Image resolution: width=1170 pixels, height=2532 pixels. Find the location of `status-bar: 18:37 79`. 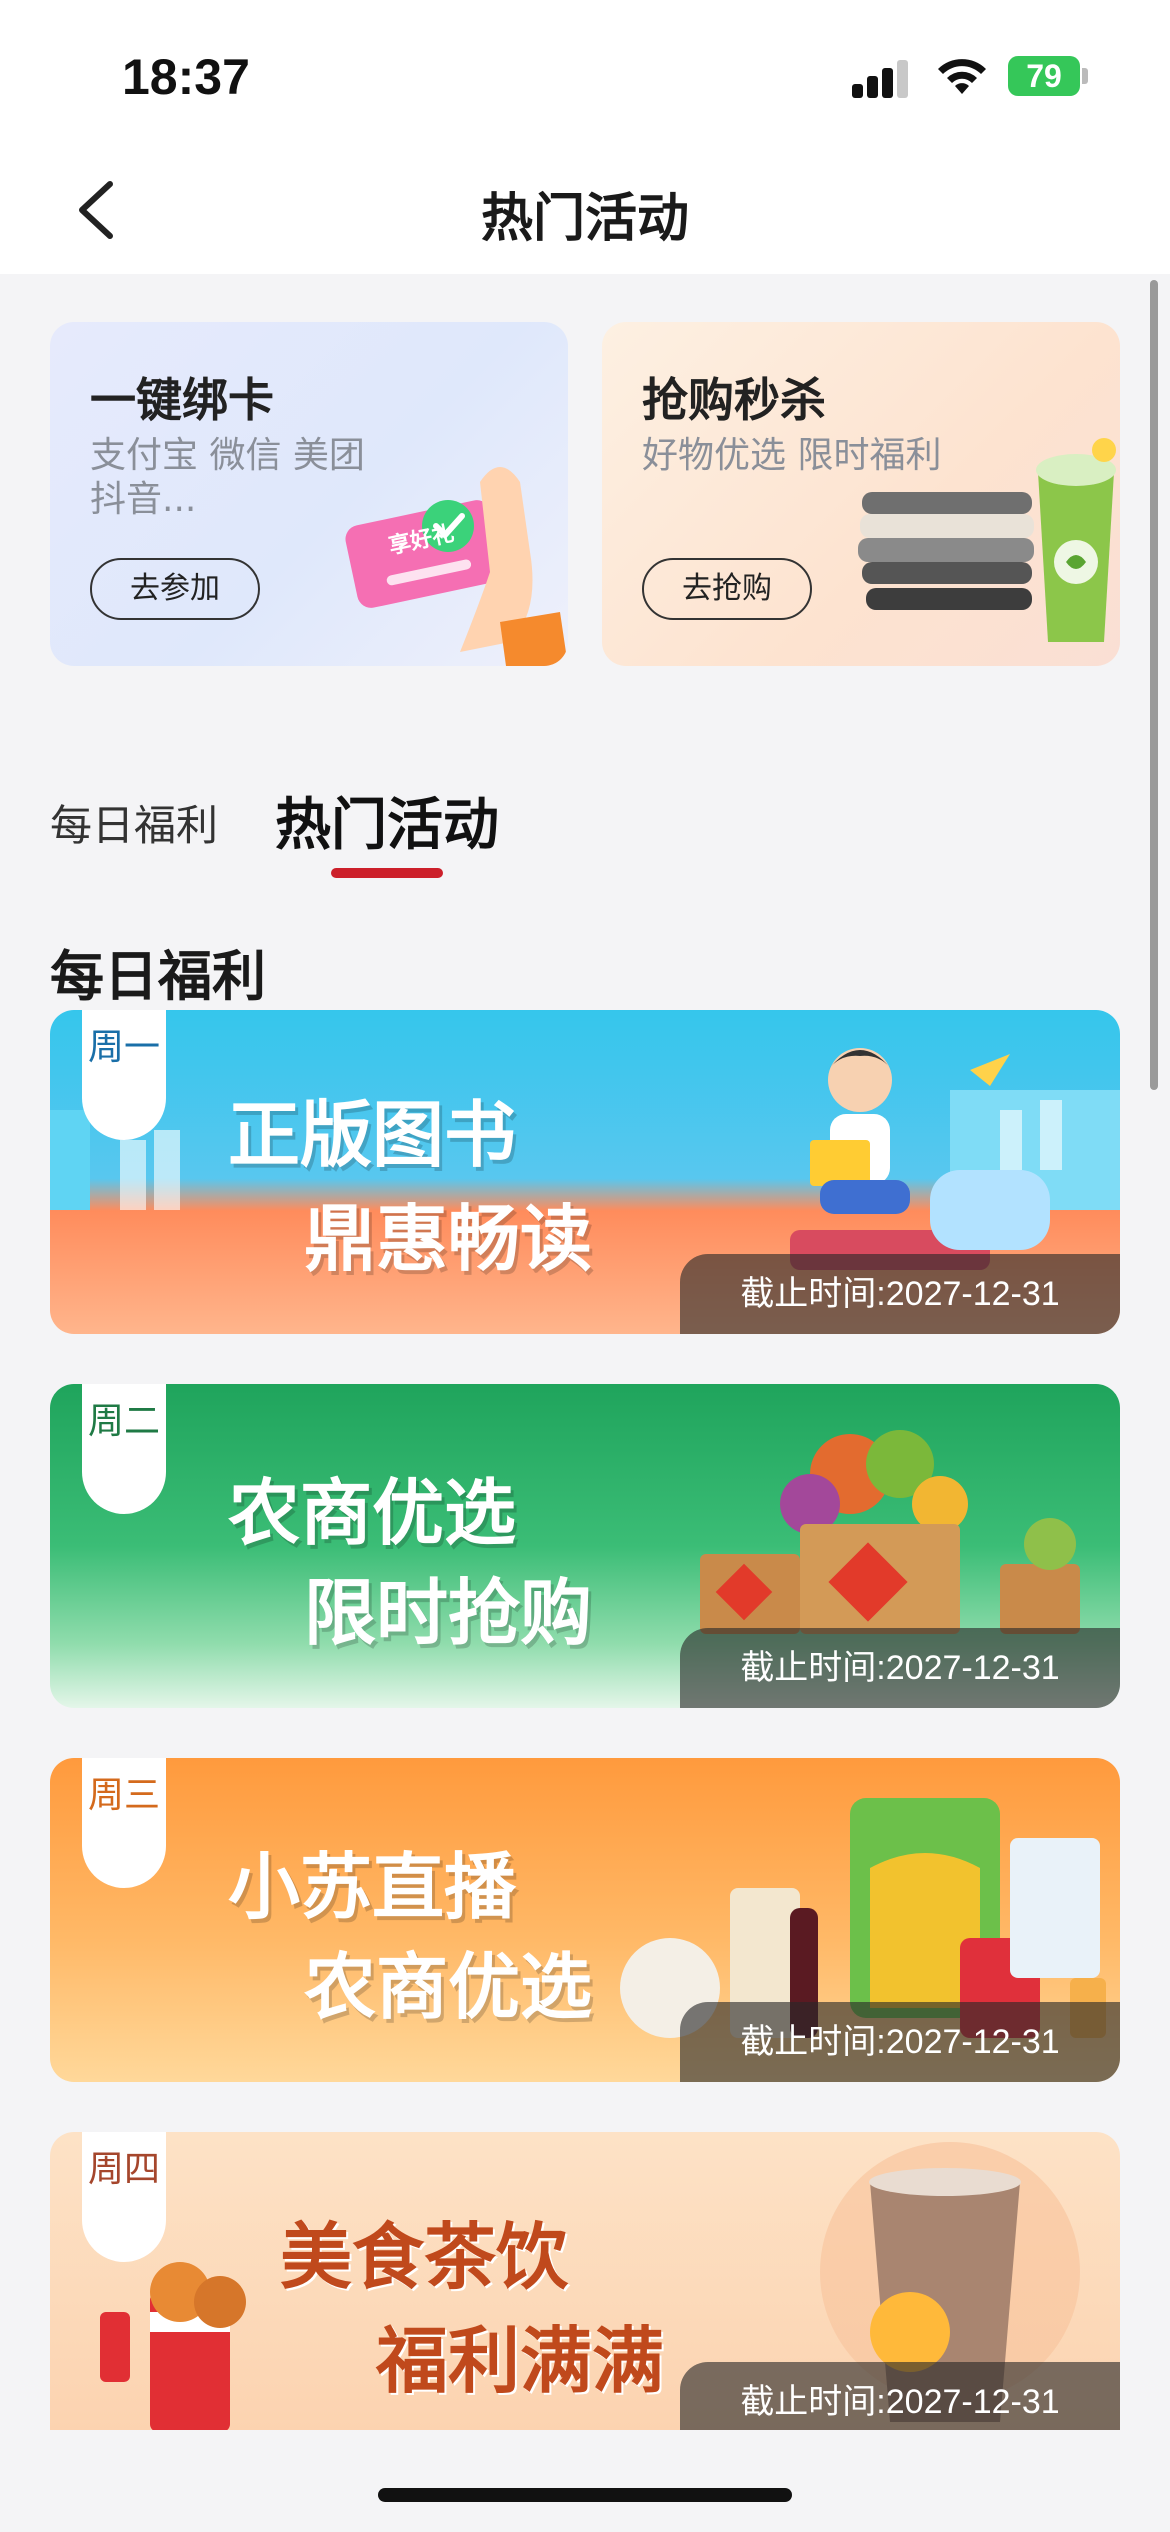

status-bar: 18:37 79 is located at coordinates (585, 75).